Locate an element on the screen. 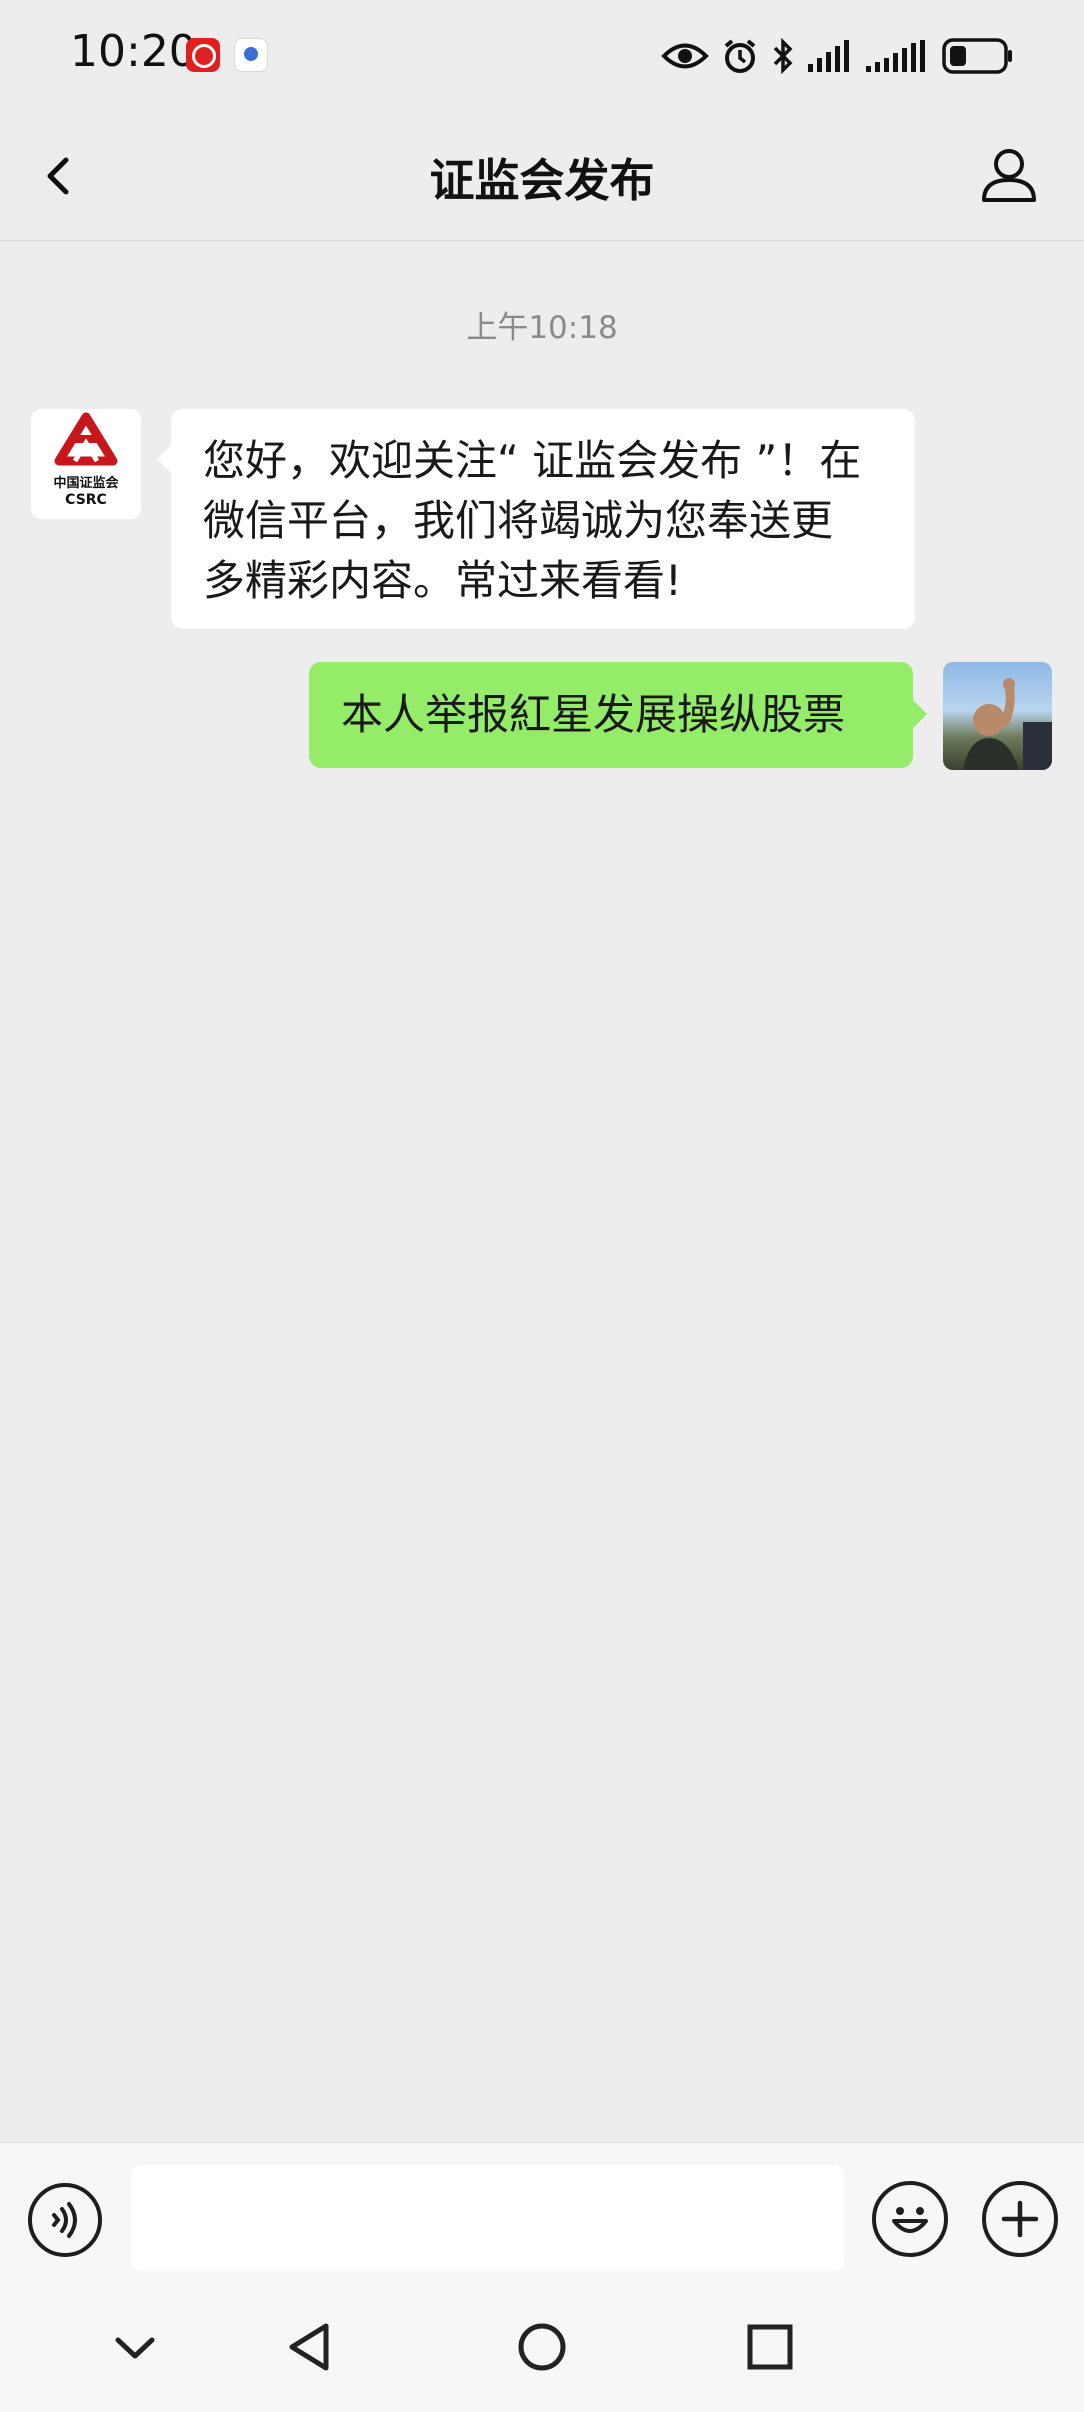 This screenshot has width=1084, height=2412. alarm-icon is located at coordinates (740, 56).